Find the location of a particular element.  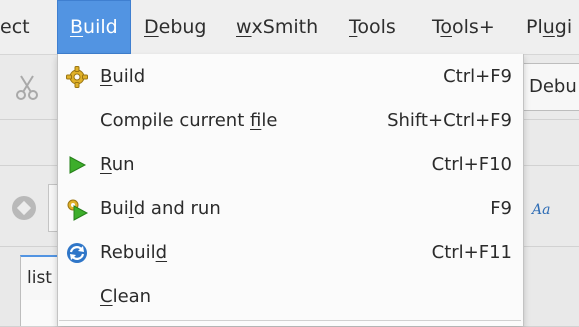

menu-item-build: Build Ctrl+F9 is located at coordinates (290, 77).